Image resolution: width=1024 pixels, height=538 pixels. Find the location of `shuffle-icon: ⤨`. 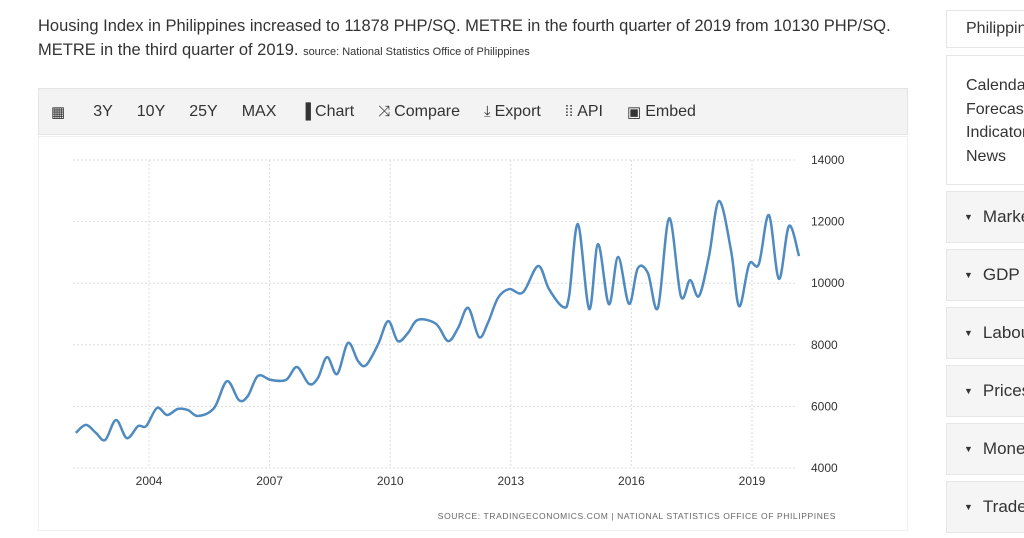

shuffle-icon: ⤨ is located at coordinates (384, 111).